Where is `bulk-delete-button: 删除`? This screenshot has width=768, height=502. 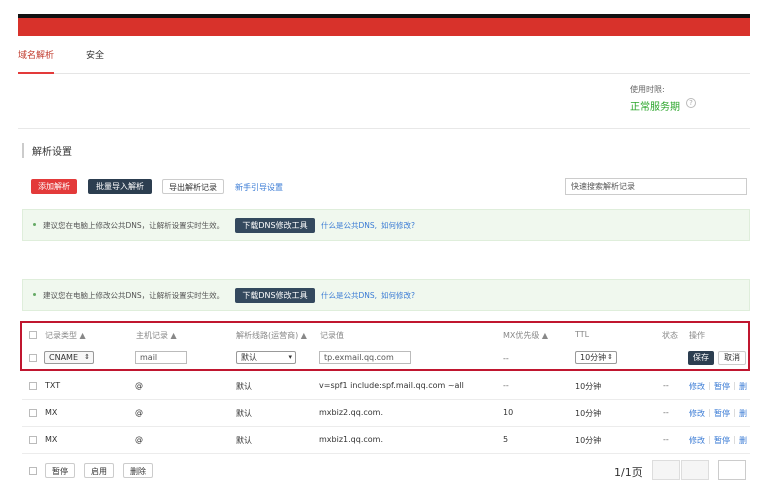
bulk-delete-button: 删除 is located at coordinates (138, 470).